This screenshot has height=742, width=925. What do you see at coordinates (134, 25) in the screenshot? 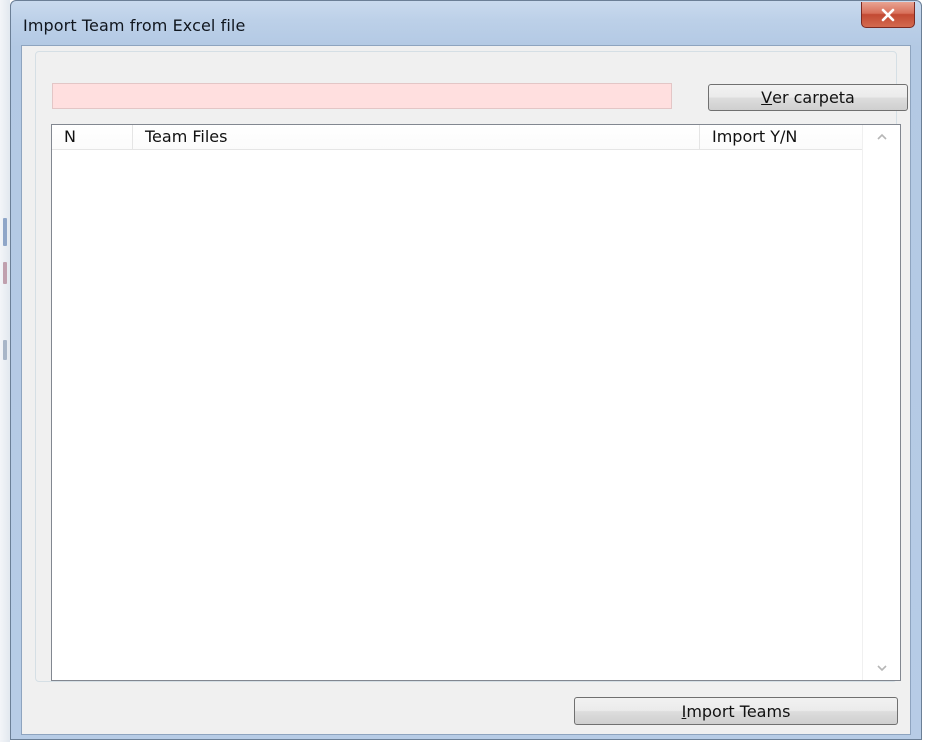
I see `window-title: Import Team from Excel file` at bounding box center [134, 25].